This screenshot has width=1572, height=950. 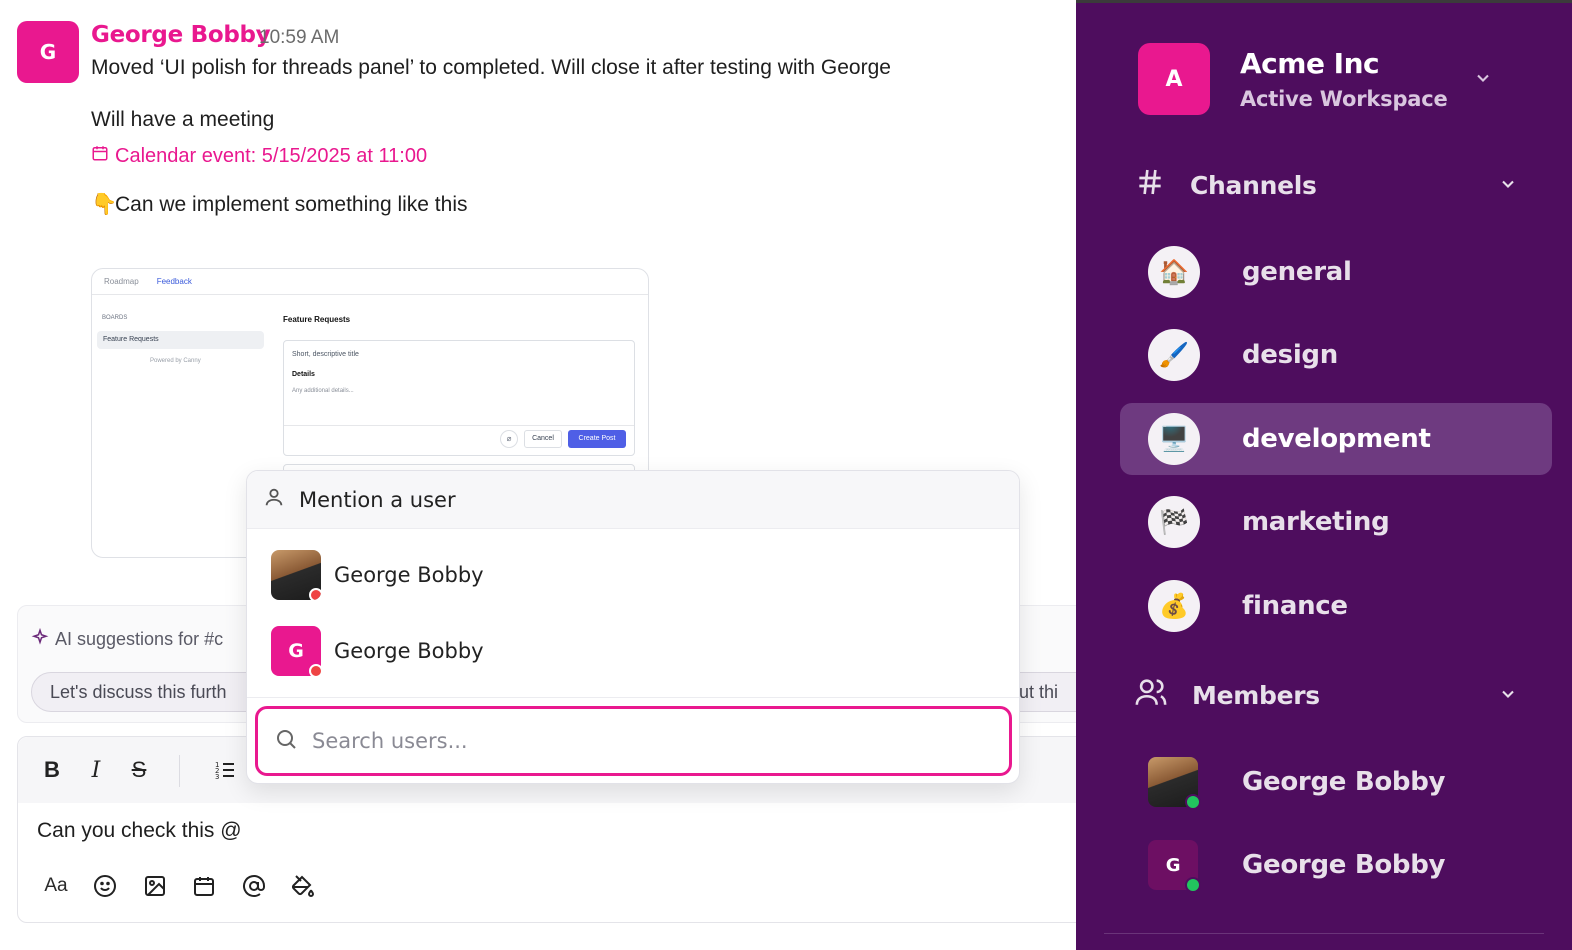 I want to click on user-avatar: G, so click(x=297, y=652).